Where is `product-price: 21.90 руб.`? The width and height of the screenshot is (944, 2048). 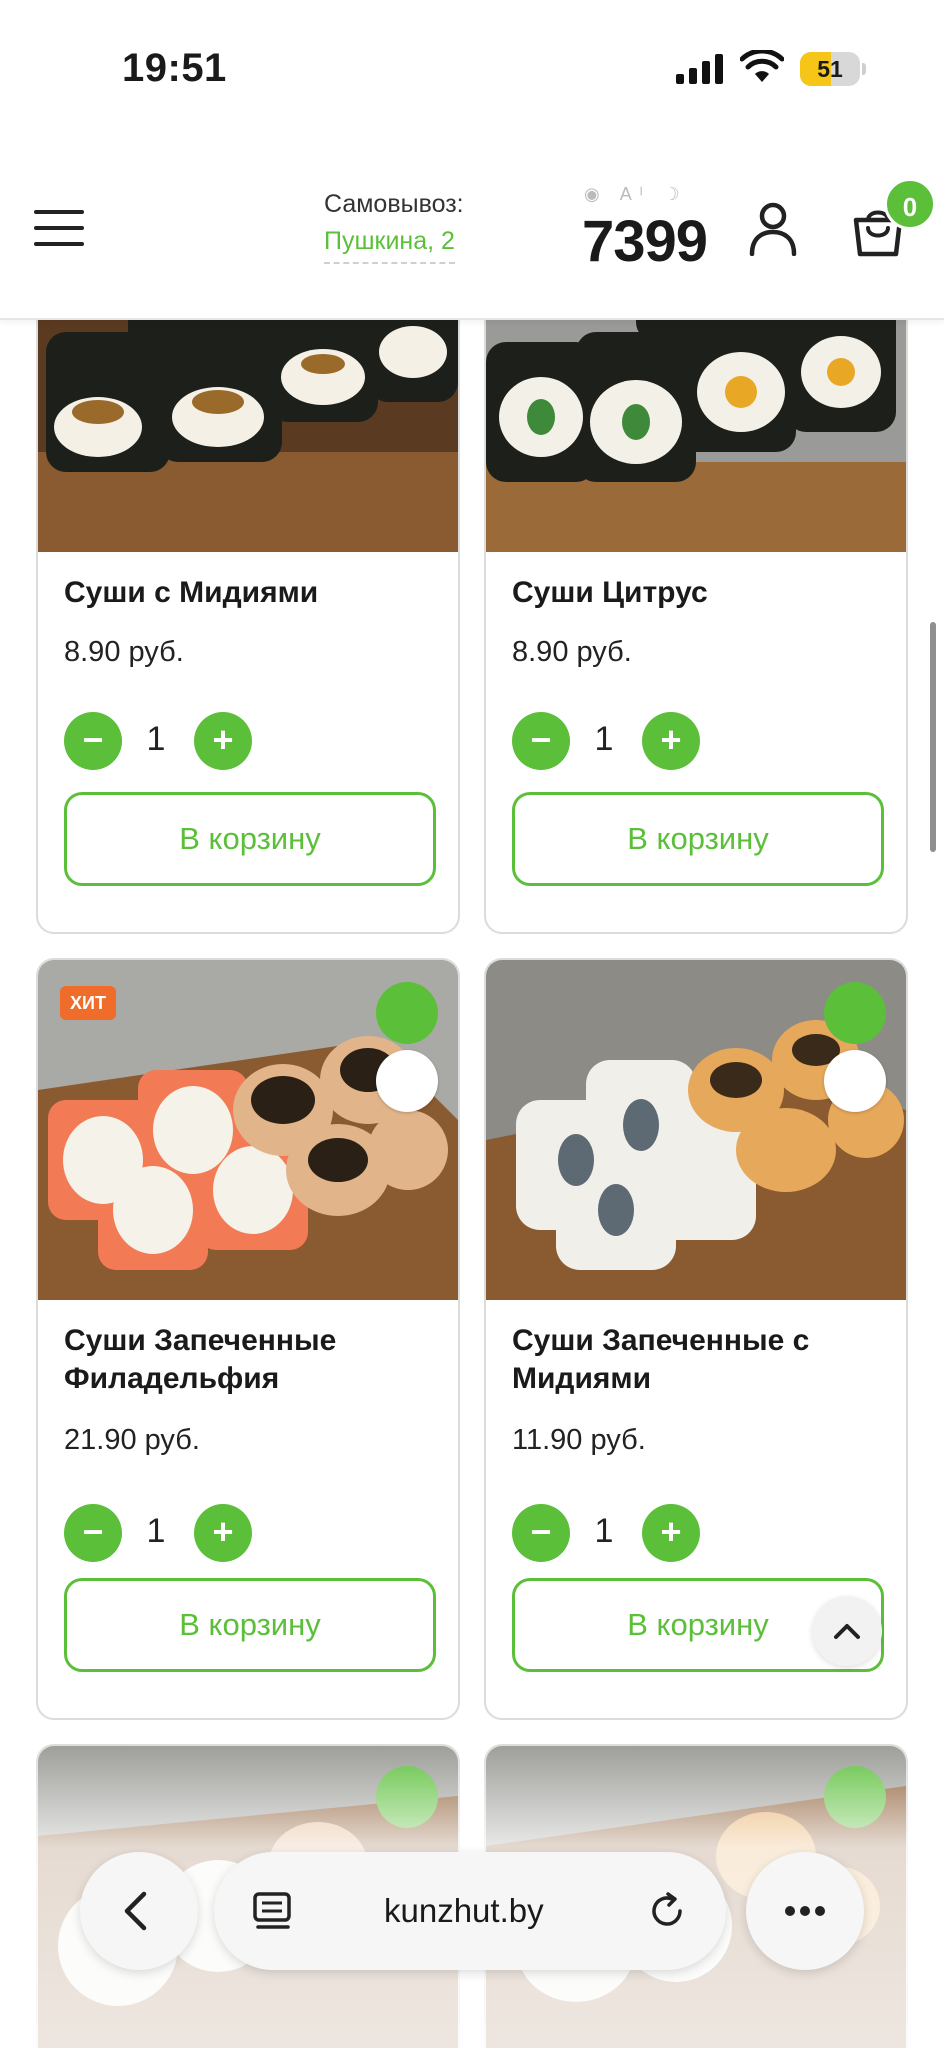 product-price: 21.90 руб. is located at coordinates (132, 1440).